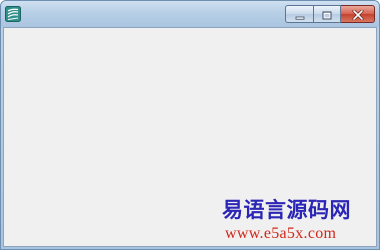  I want to click on maximize-button, so click(327, 14).